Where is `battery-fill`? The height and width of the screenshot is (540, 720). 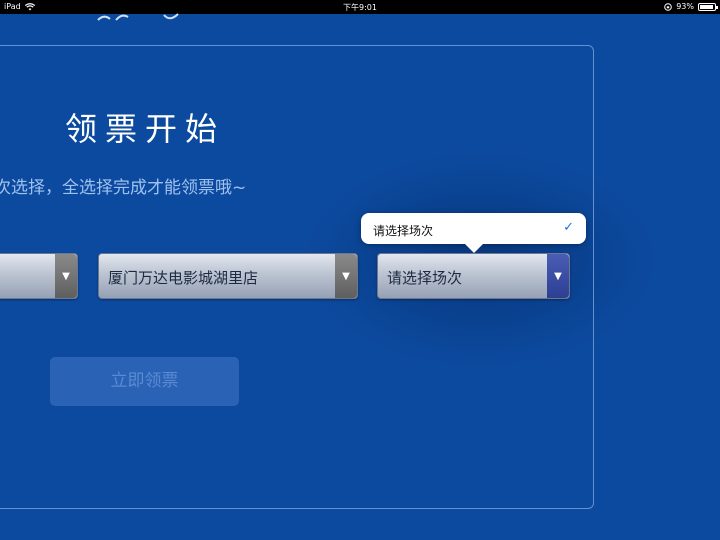 battery-fill is located at coordinates (707, 6).